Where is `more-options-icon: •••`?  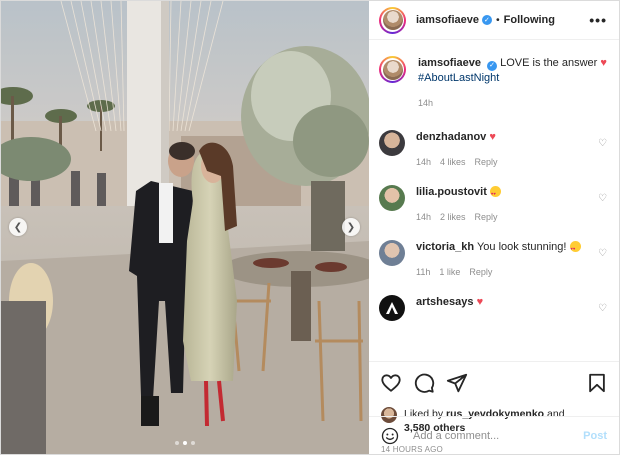 more-options-icon: ••• is located at coordinates (598, 20).